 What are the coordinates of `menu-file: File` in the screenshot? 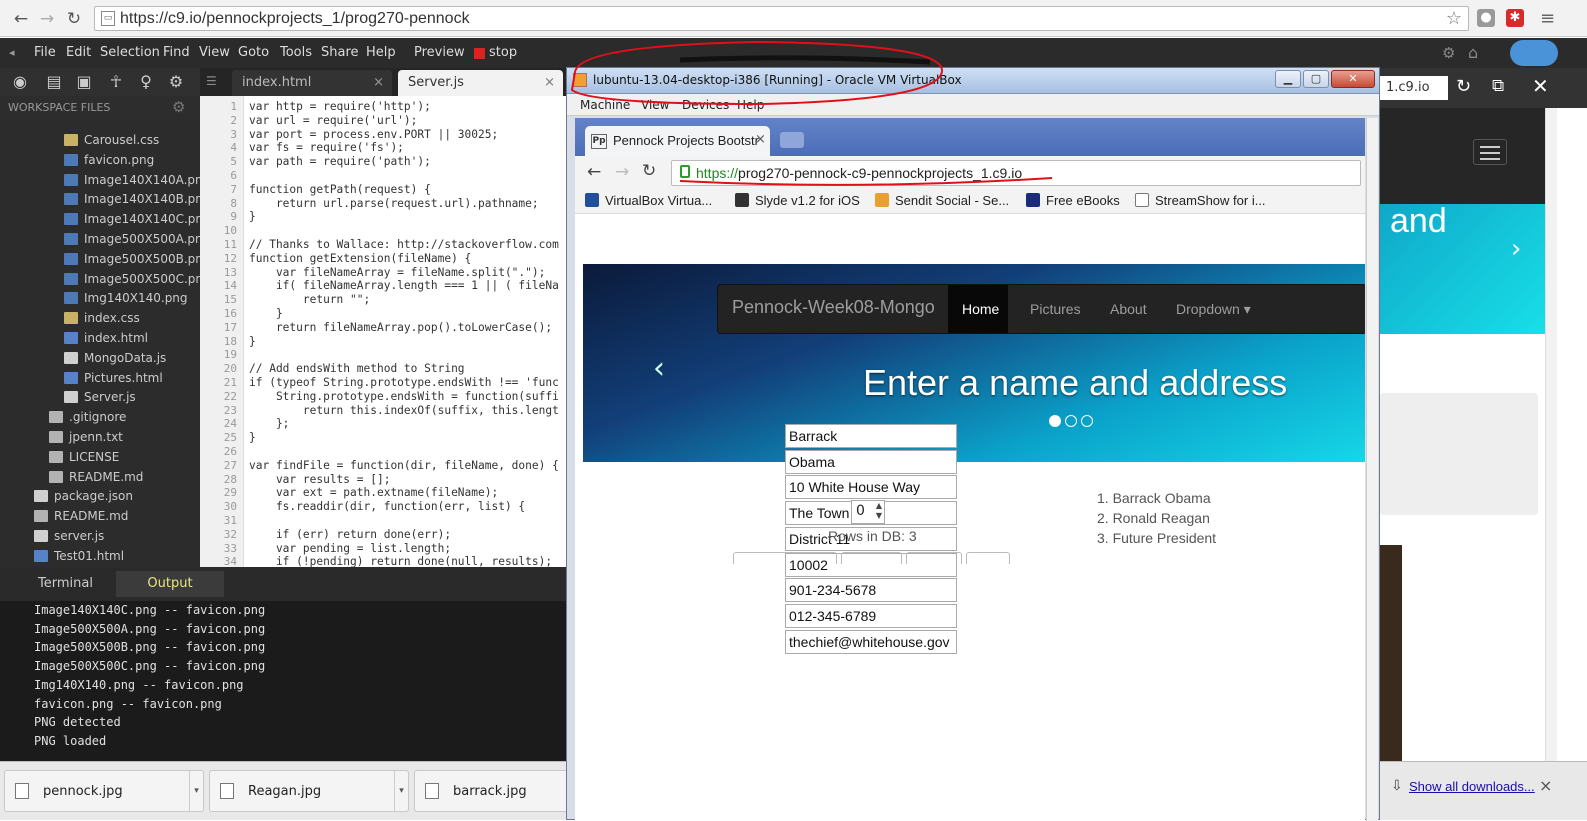 It's located at (45, 52).